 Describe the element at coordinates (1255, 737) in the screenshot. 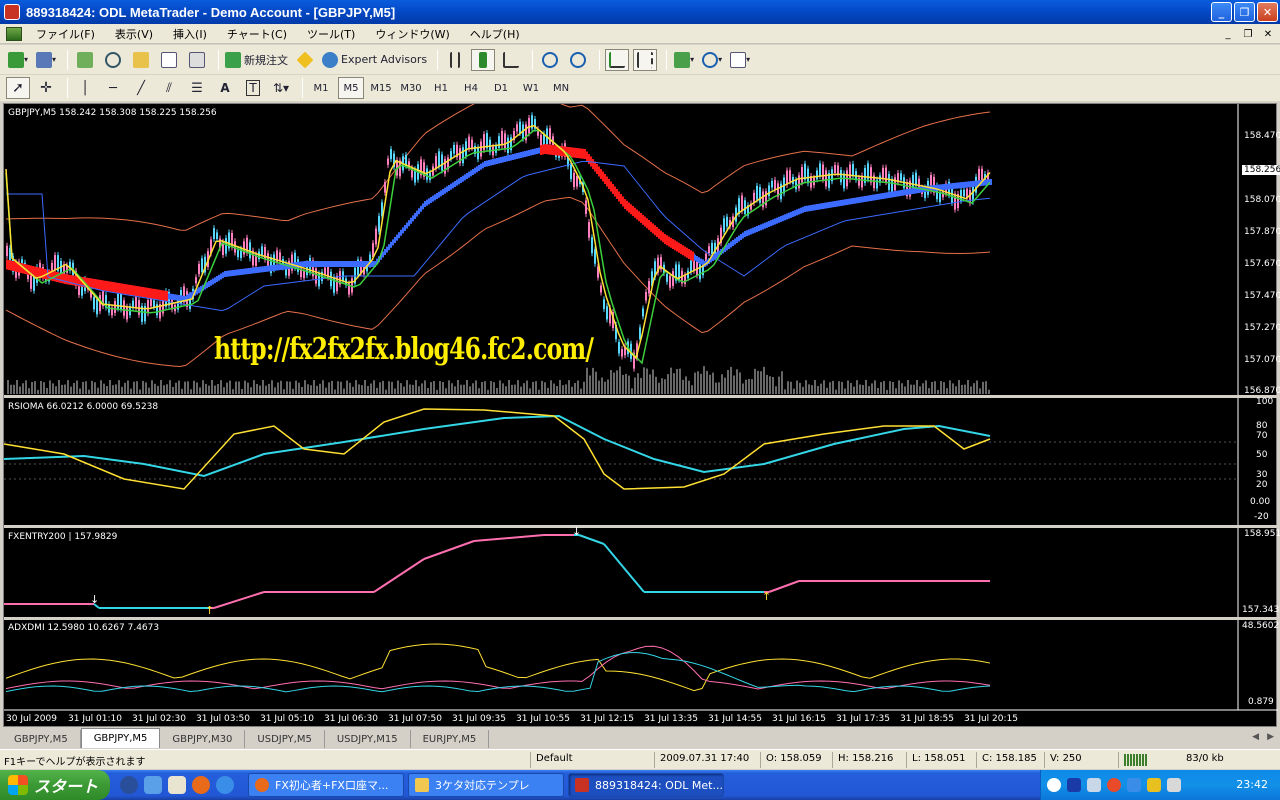

I see `tab-scroll-left-icon: ◀` at that location.